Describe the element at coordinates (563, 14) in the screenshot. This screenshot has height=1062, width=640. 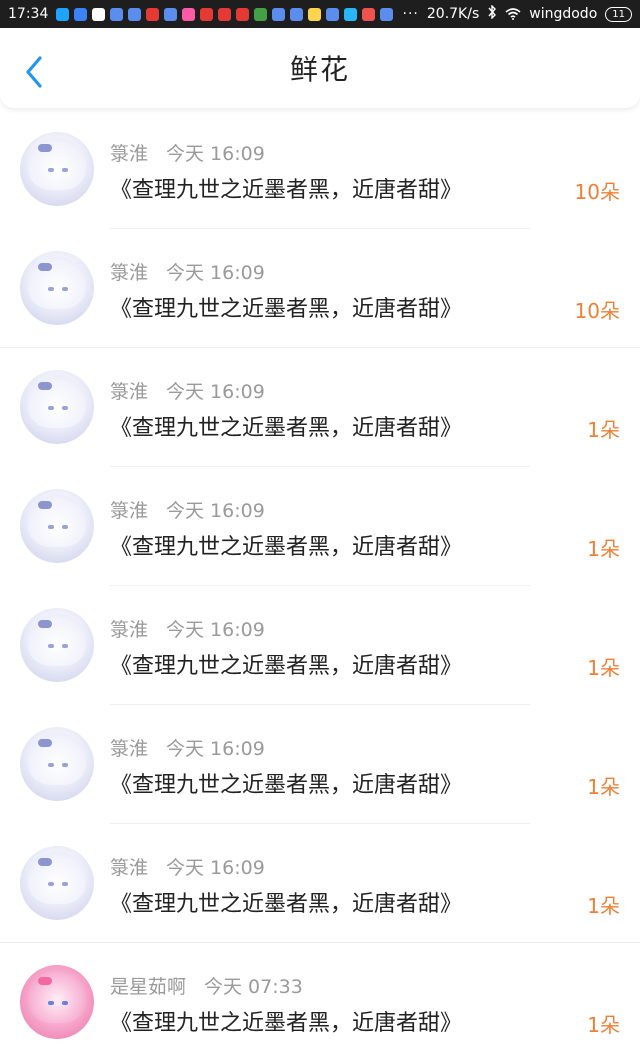
I see `wifi-name: wingdodo` at that location.